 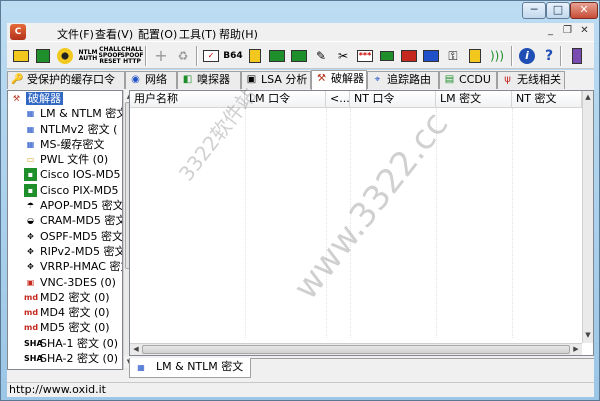 What do you see at coordinates (558, 10) in the screenshot?
I see `maximize-button: □` at bounding box center [558, 10].